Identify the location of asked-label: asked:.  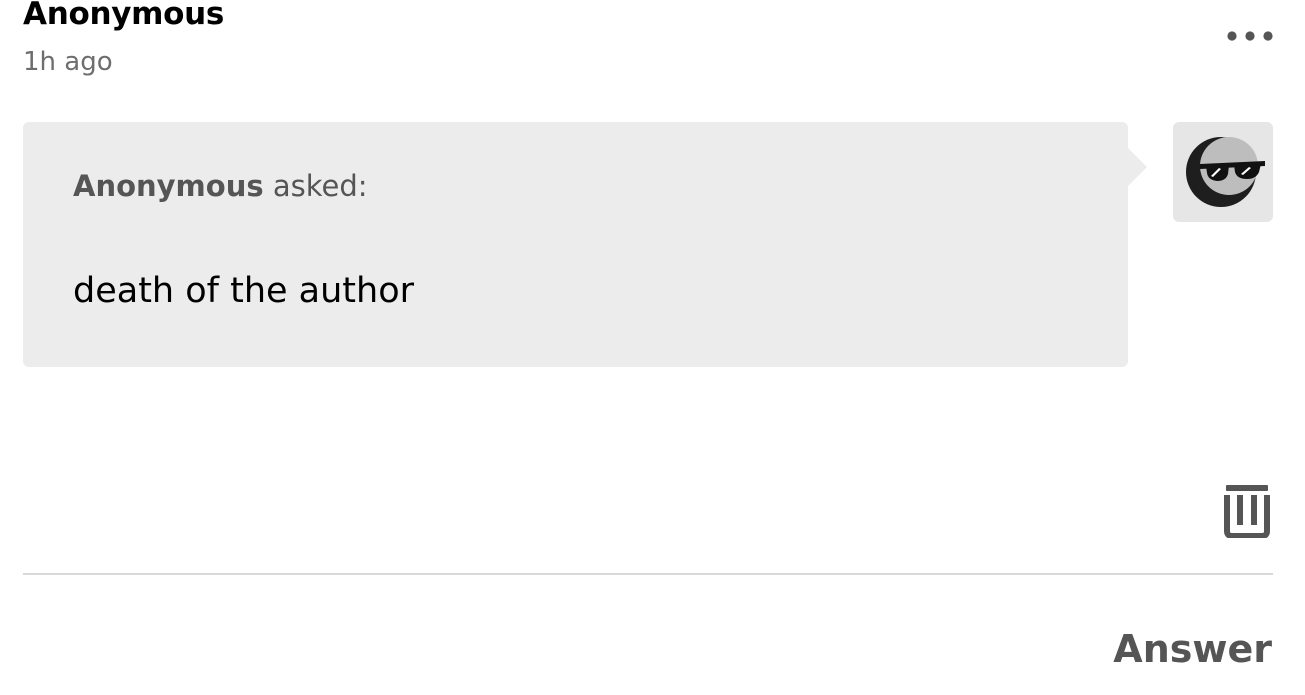
(315, 186).